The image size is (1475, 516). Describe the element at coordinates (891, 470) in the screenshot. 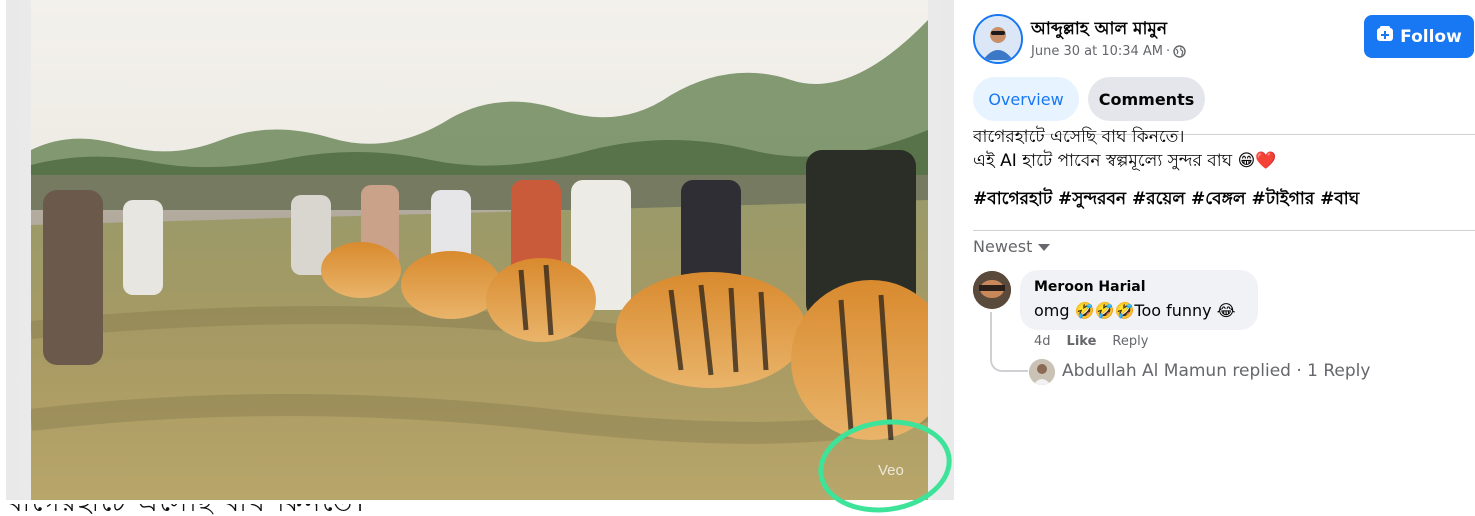

I see `ai-watermark: Veo` at that location.